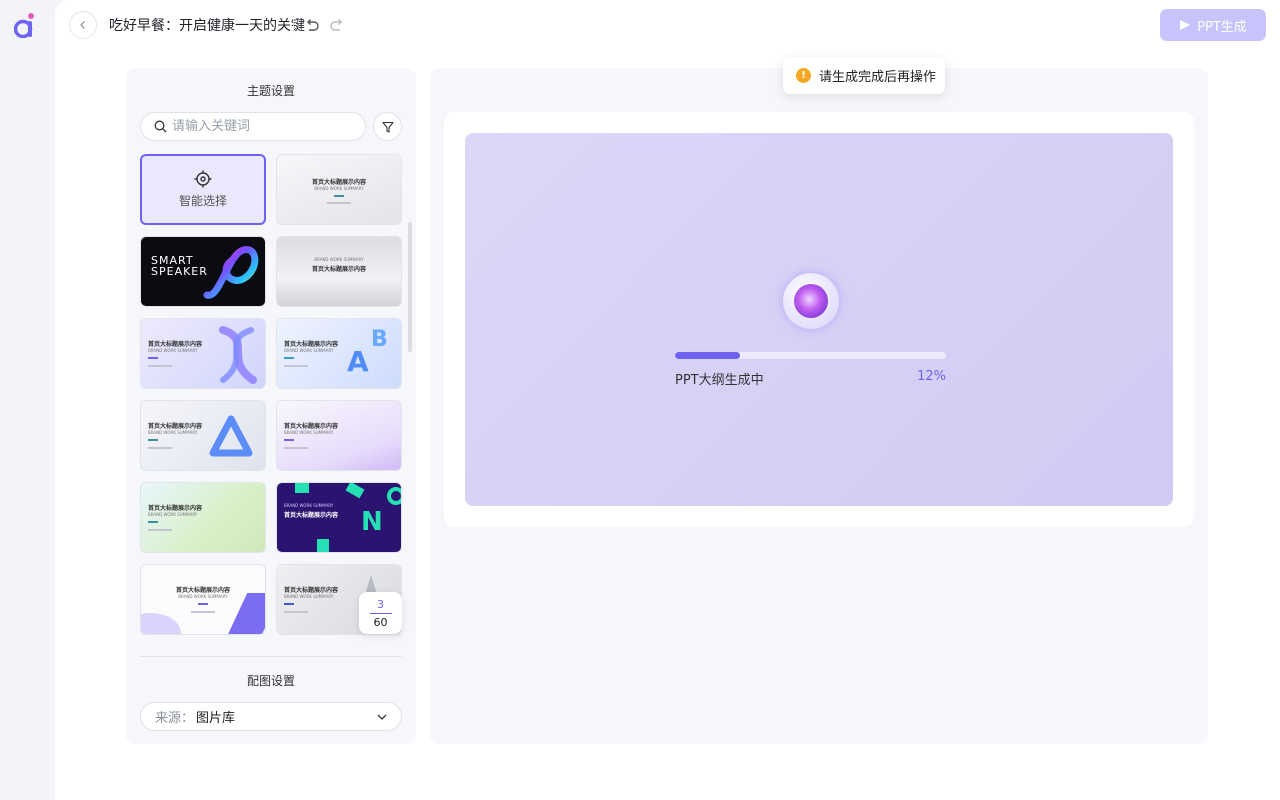  I want to click on warning-icon: !, so click(803, 75).